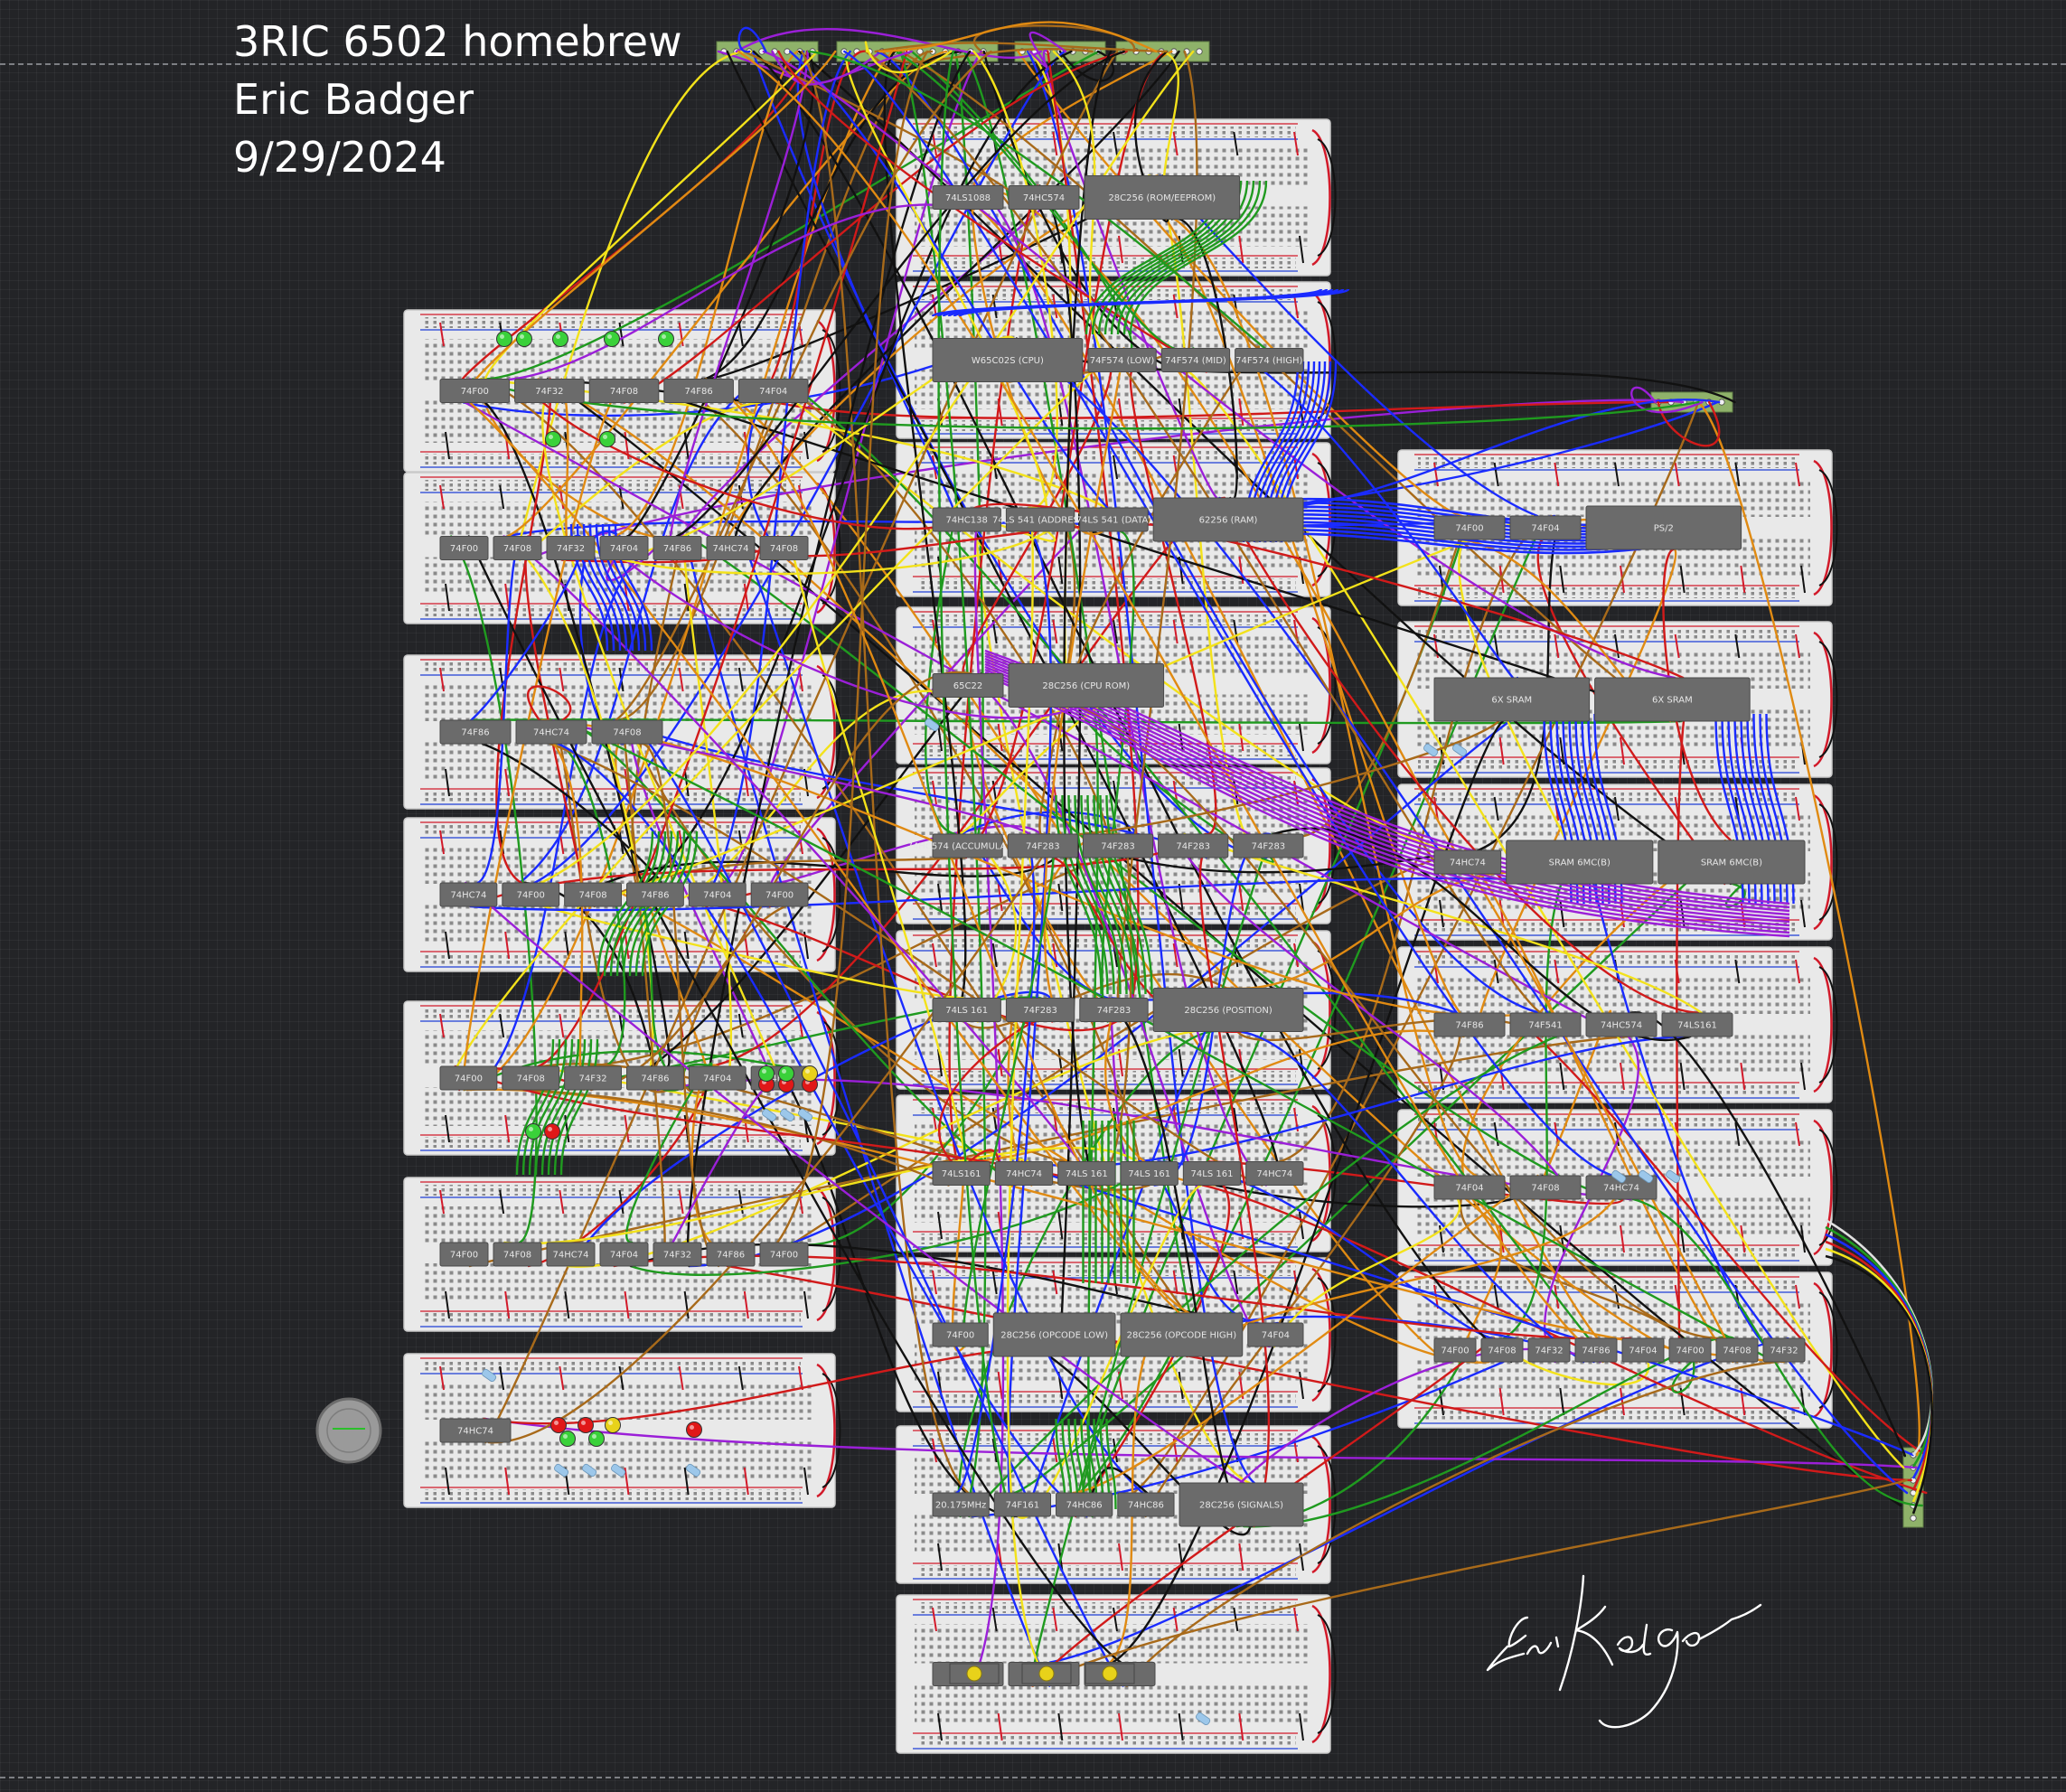  Describe the element at coordinates (1663, 527) in the screenshot. I see `ic-chip: PS/2` at that location.